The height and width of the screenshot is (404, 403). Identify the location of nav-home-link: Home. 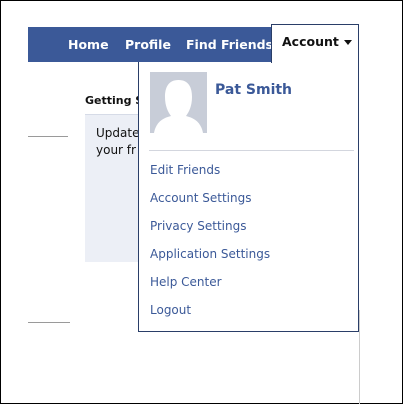
(88, 44).